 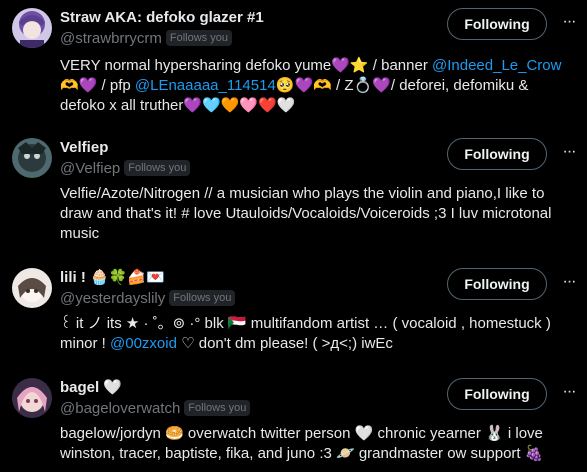 I want to click on mention-link: @00zxoid, so click(x=143, y=343).